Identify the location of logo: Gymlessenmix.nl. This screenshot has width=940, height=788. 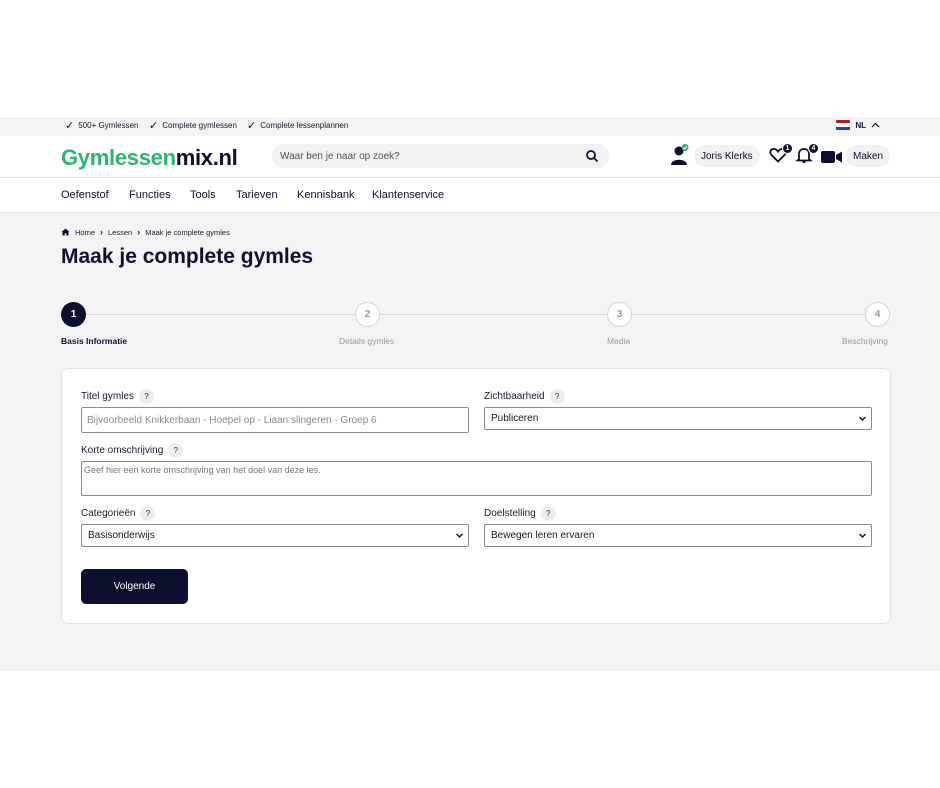
(149, 158).